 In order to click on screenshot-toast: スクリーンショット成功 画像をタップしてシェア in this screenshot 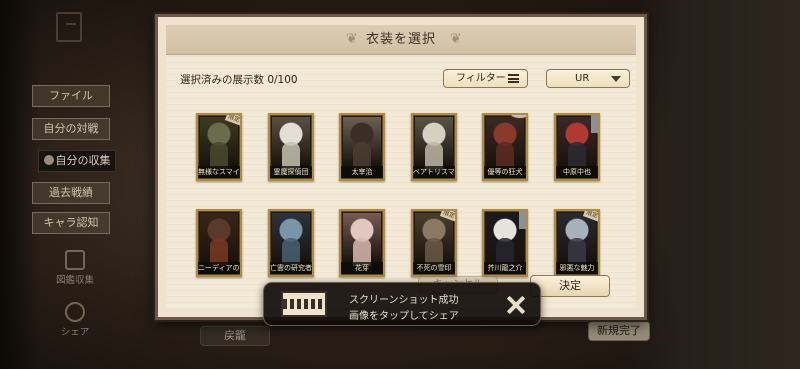, I will do `click(402, 304)`.